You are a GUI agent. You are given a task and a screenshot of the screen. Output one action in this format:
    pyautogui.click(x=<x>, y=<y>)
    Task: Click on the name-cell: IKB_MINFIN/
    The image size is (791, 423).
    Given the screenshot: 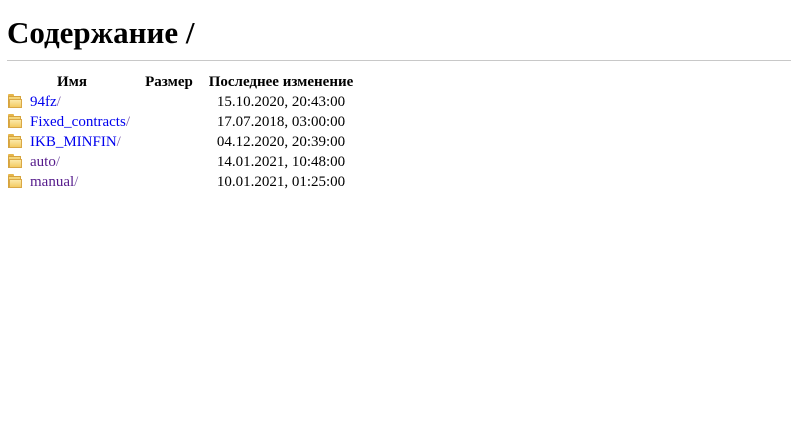 What is the action you would take?
    pyautogui.click(x=72, y=142)
    